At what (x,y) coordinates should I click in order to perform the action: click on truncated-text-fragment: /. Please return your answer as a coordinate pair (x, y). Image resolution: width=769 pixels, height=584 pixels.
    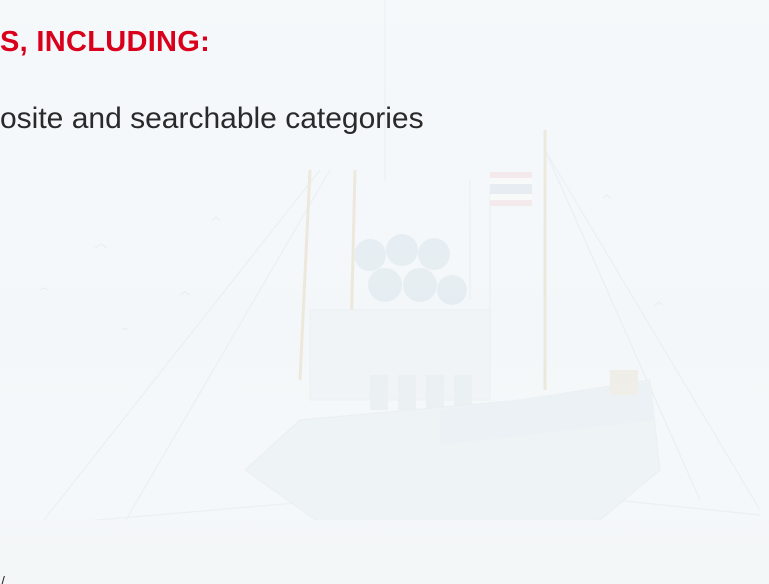
    Looking at the image, I should click on (3, 579).